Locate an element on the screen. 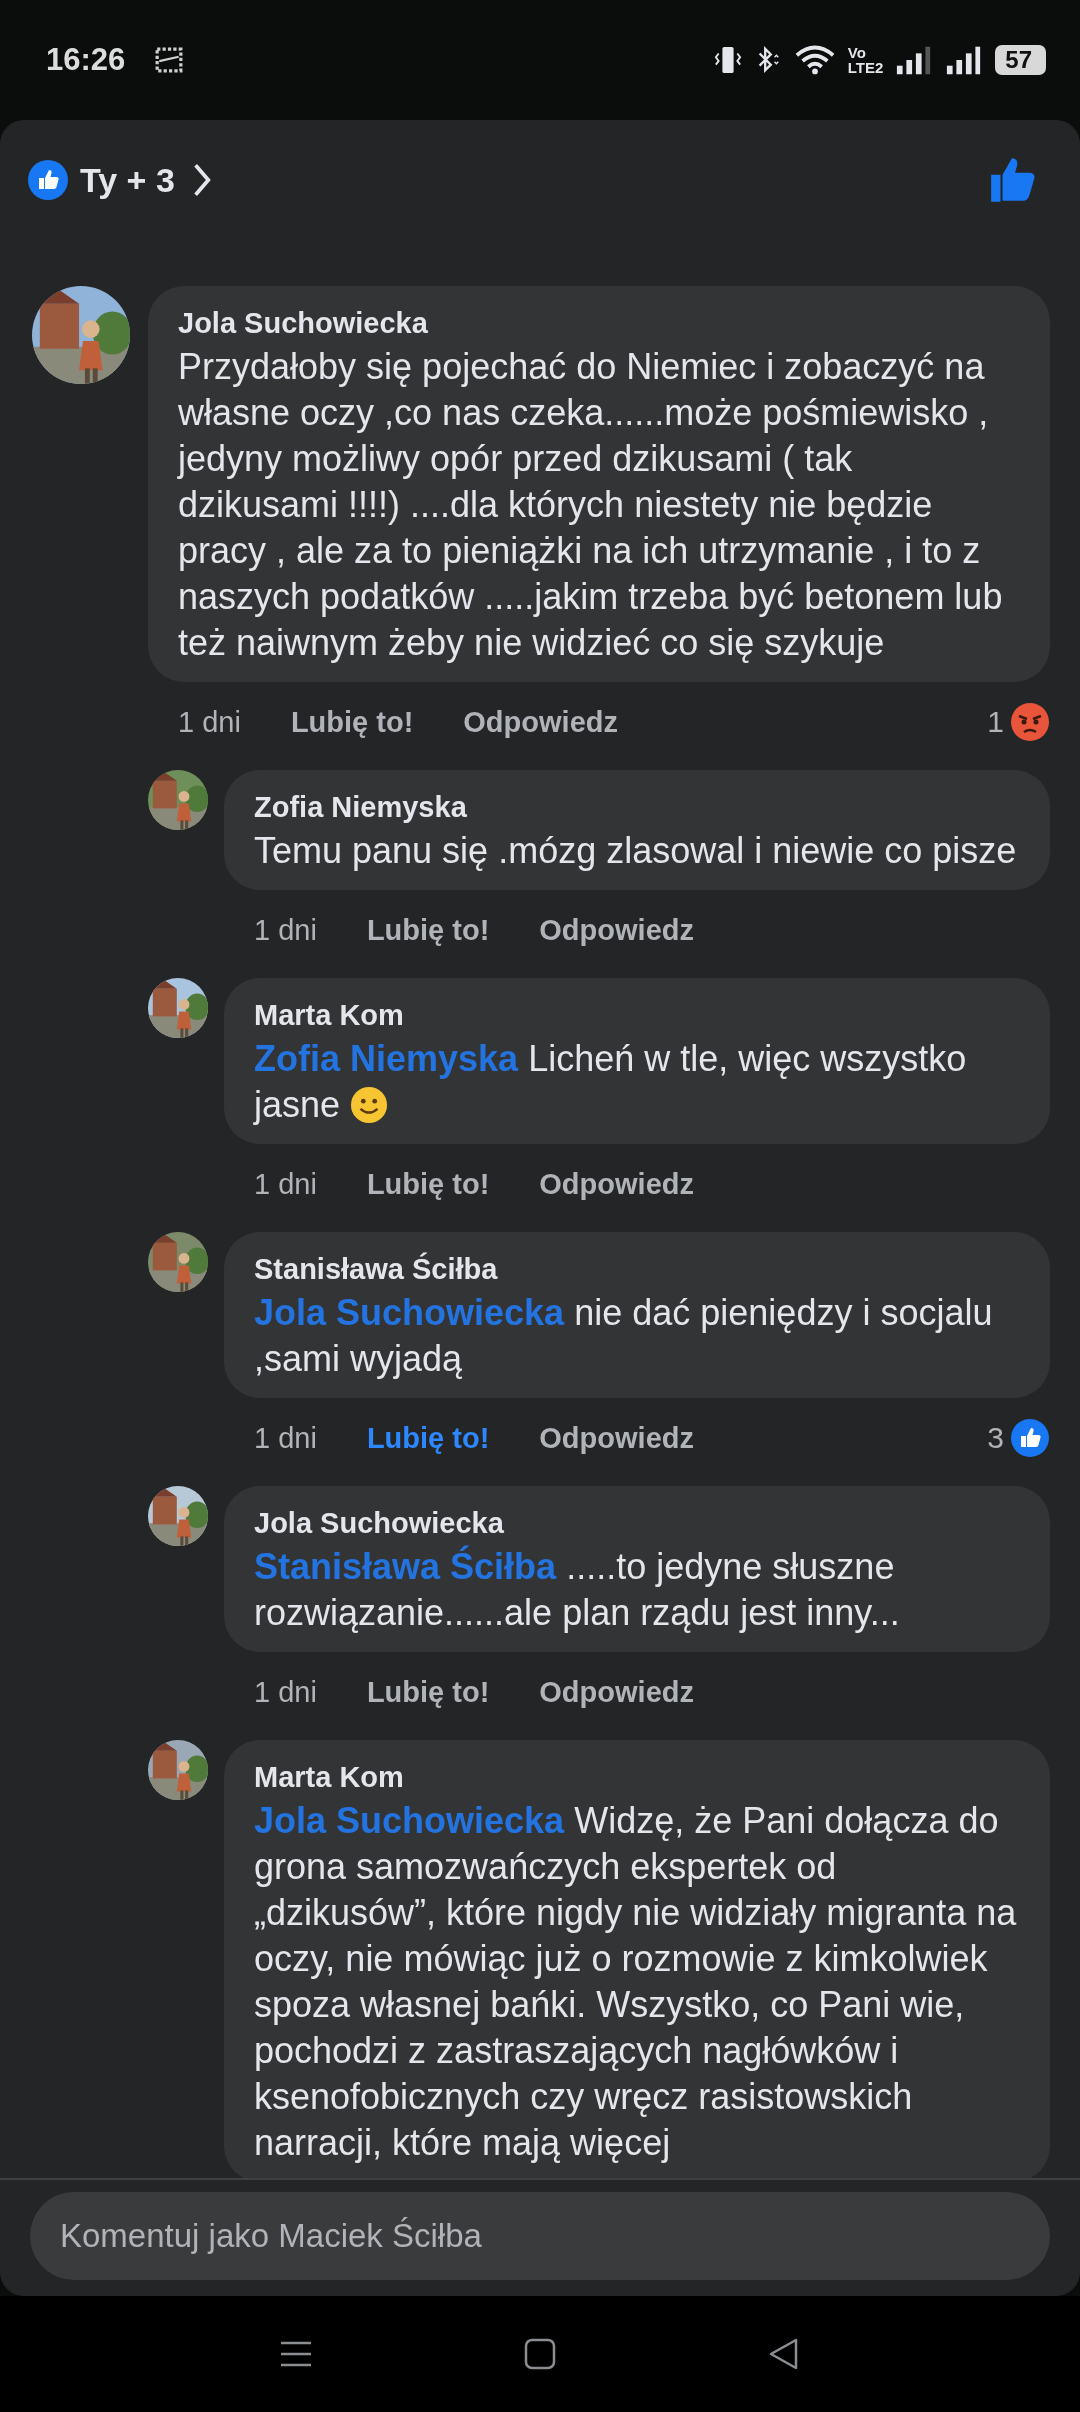  comment-text: Temu panu się .mózg zlasowal i niewie co pisze is located at coordinates (636, 851).